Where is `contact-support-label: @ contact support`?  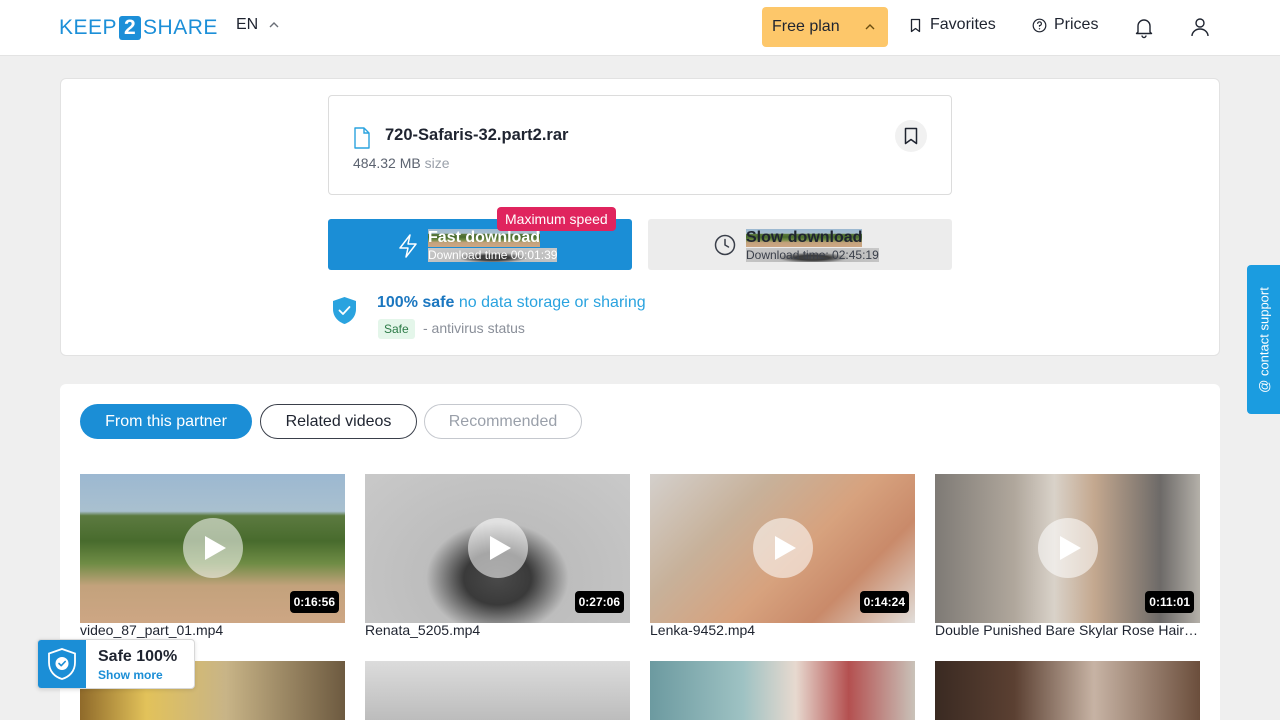
contact-support-label: @ contact support is located at coordinates (1263, 339).